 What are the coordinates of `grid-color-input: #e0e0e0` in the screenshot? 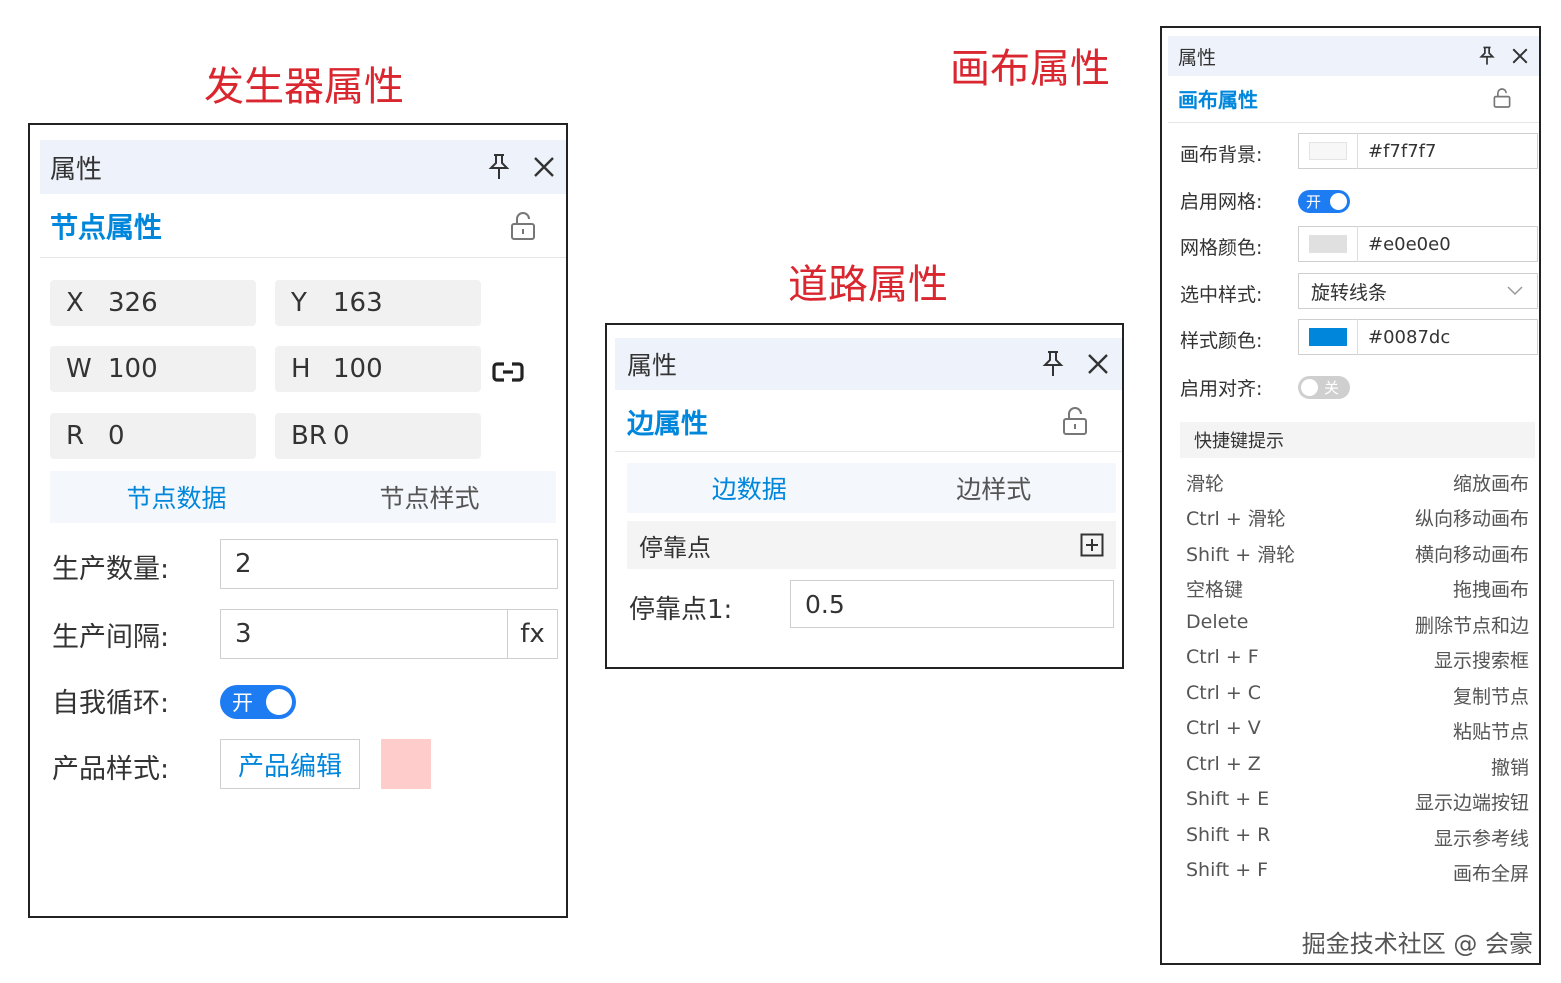 It's located at (1418, 244).